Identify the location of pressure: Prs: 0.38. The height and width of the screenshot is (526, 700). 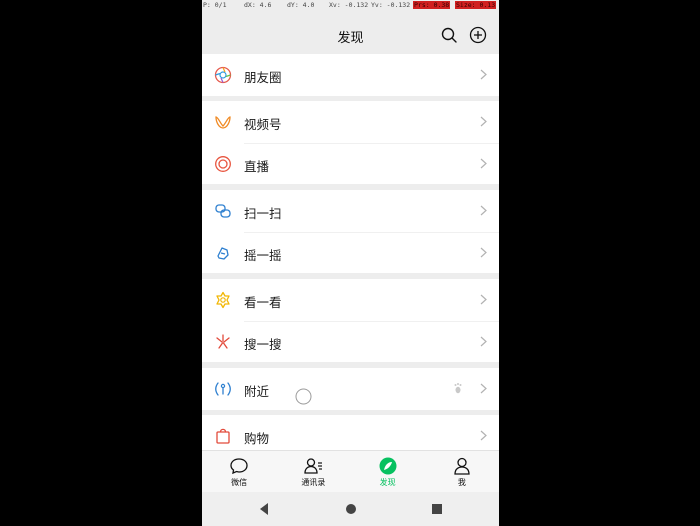
(432, 5).